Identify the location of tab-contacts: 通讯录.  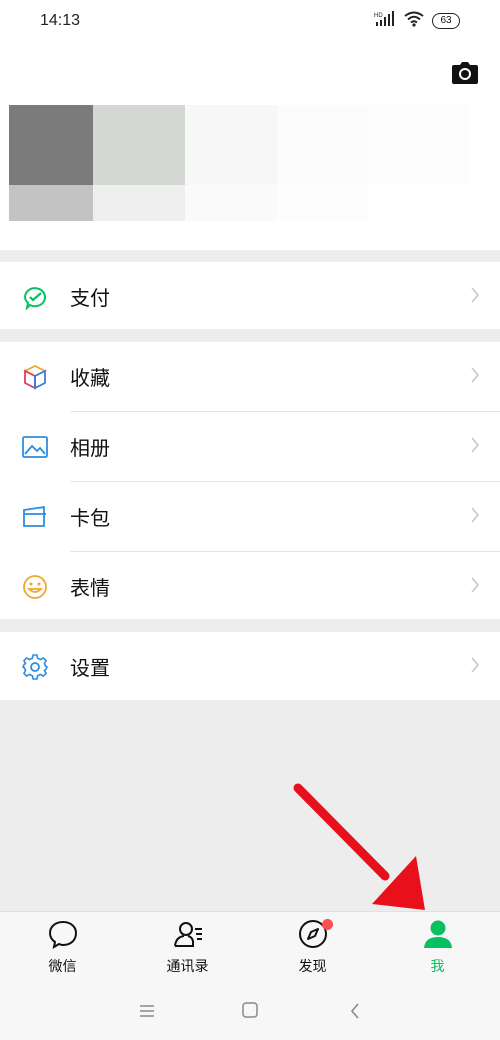
(187, 947).